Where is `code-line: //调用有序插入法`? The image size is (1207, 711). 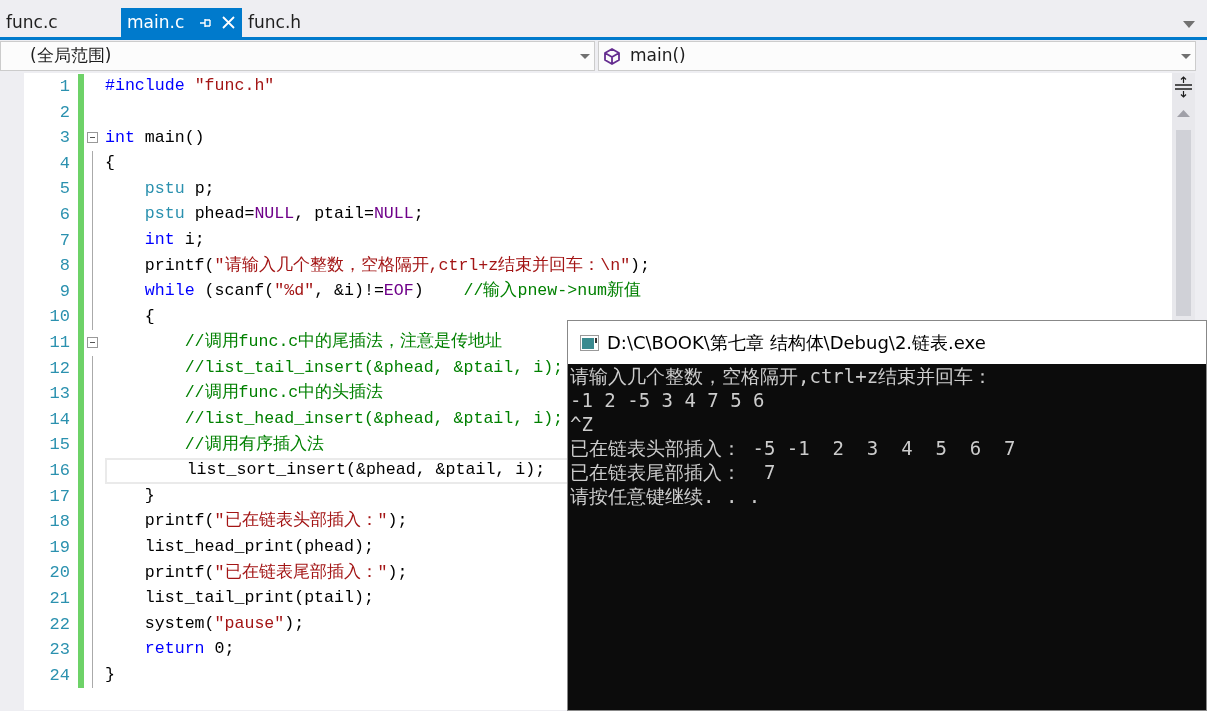 code-line: //调用有序插入法 is located at coordinates (253, 444).